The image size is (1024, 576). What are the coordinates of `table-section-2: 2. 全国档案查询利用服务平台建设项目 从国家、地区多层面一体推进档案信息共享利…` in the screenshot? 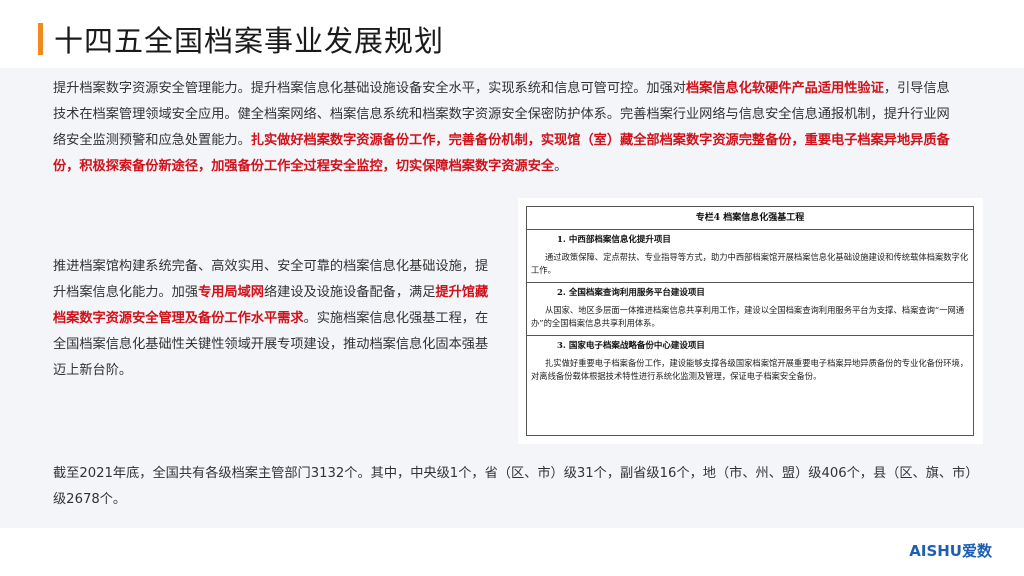 It's located at (750, 309).